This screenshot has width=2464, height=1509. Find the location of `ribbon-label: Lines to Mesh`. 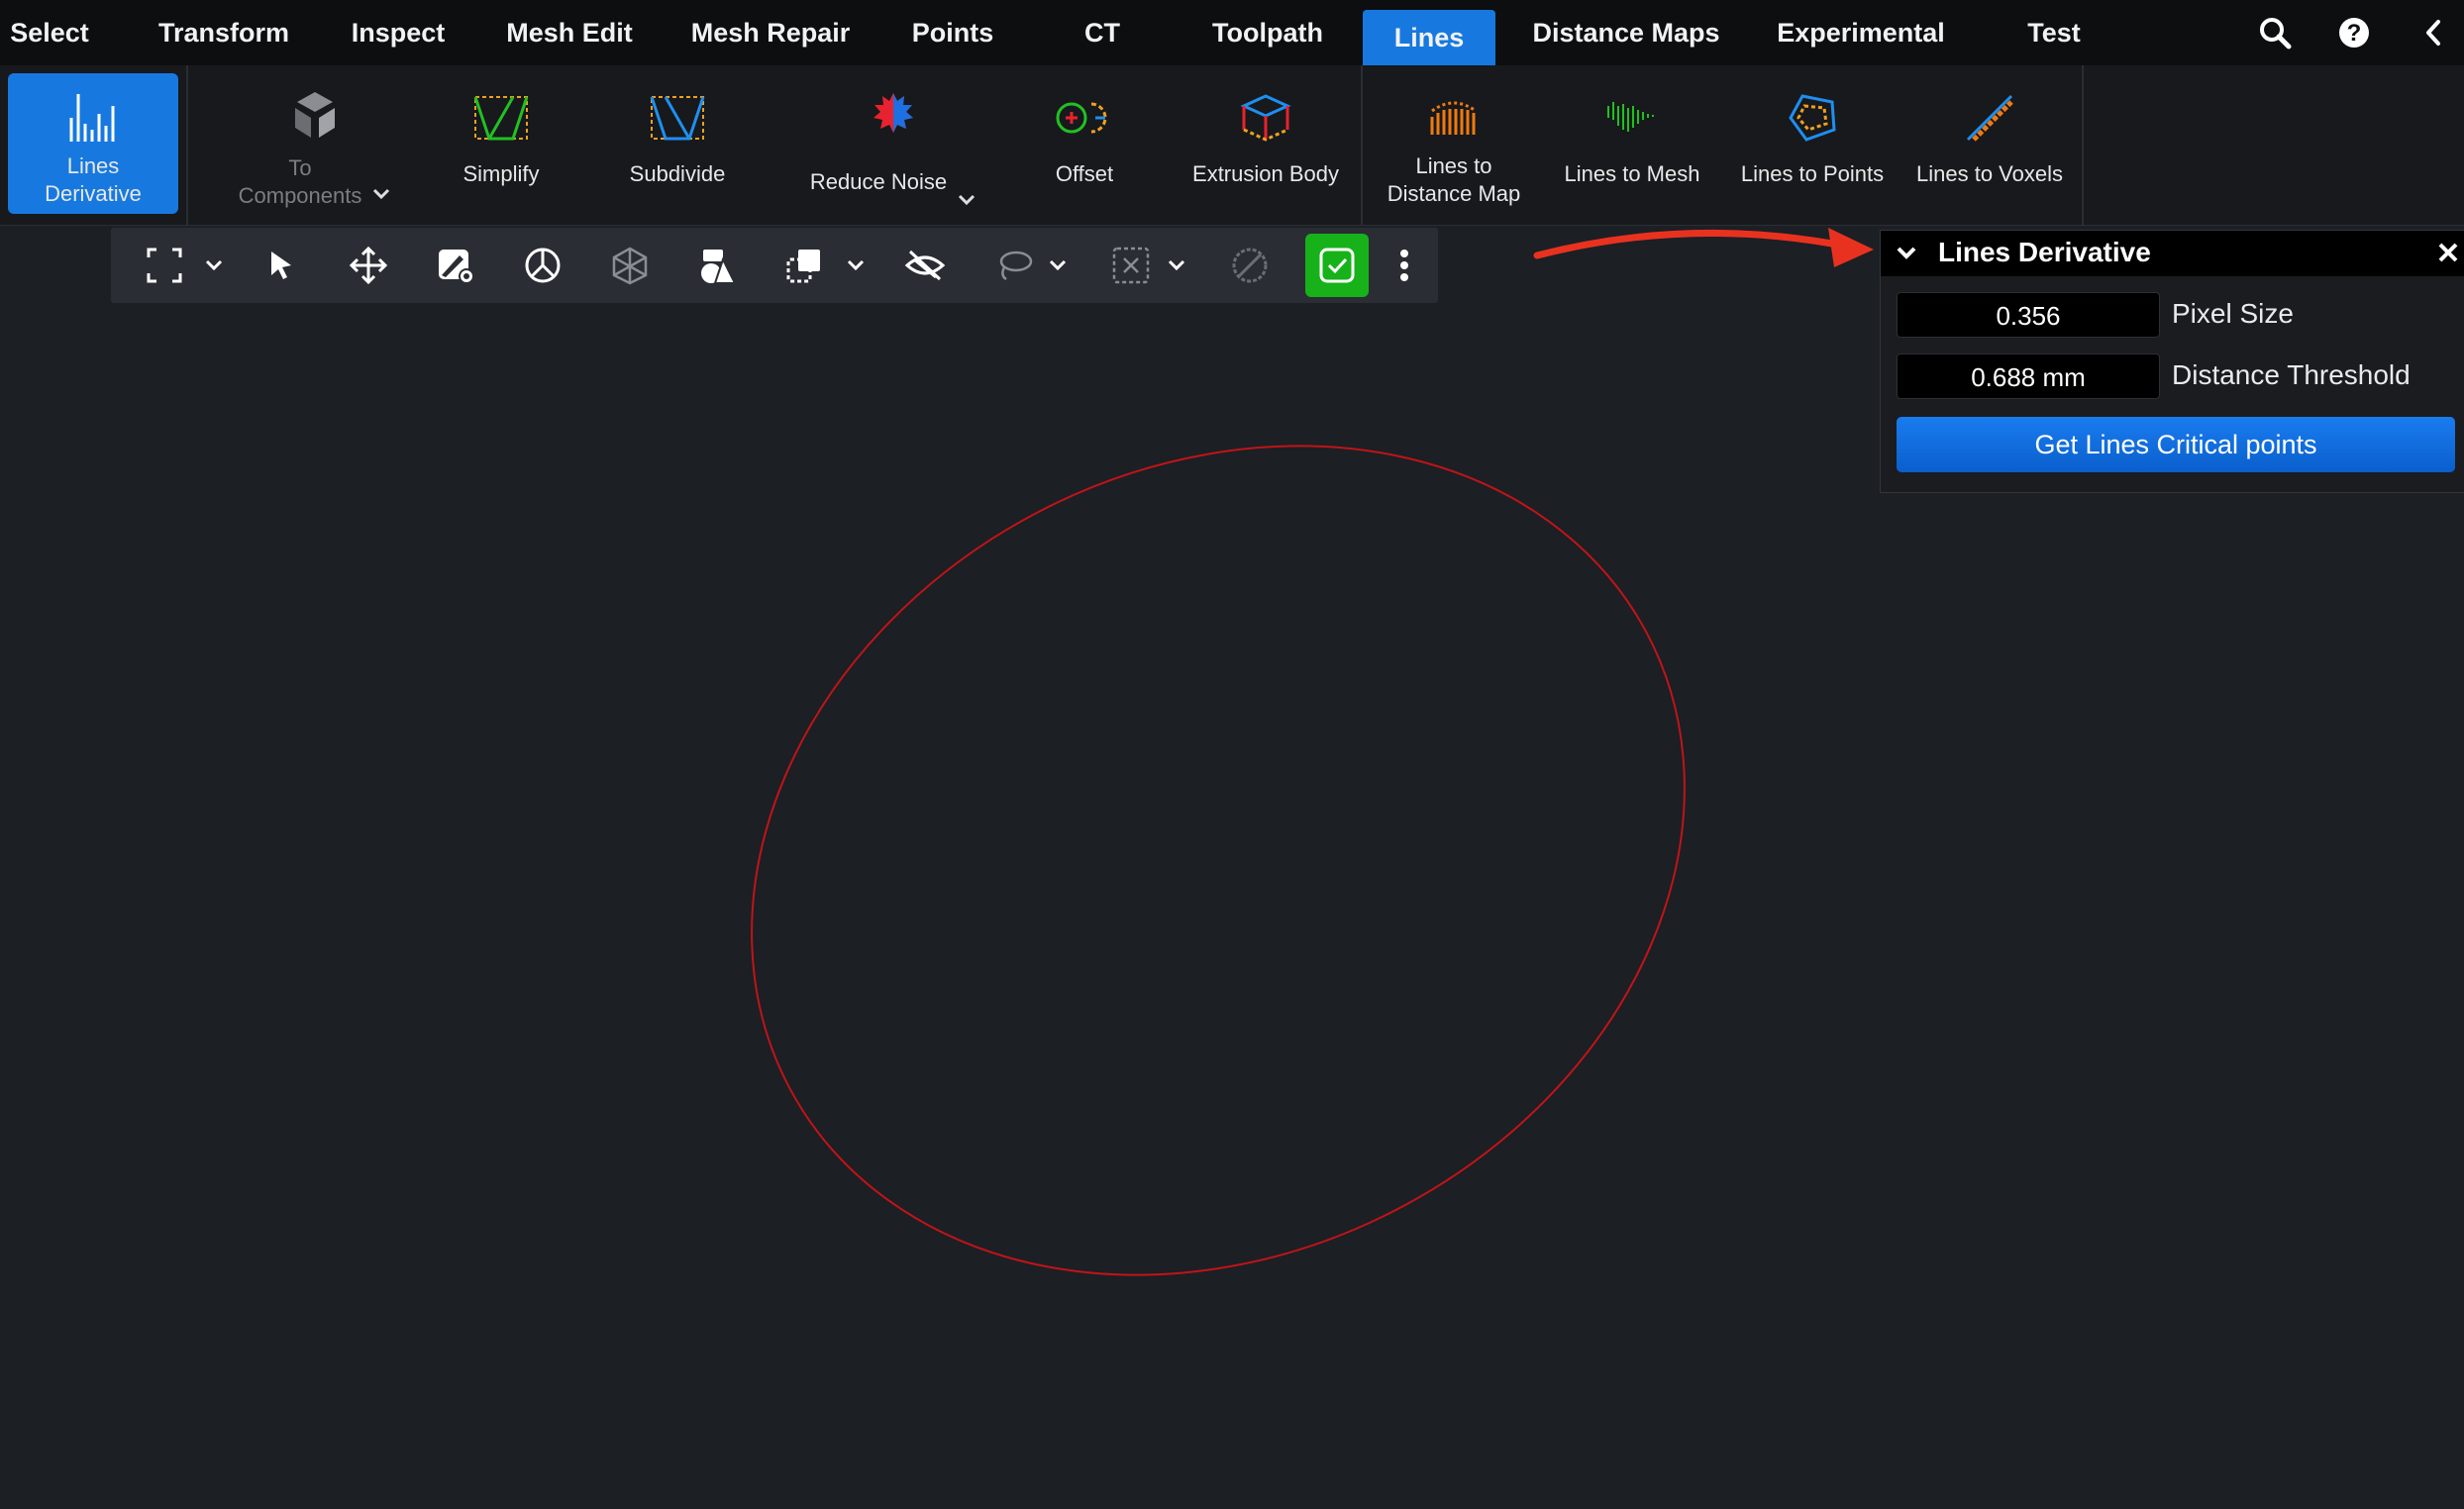

ribbon-label: Lines to Mesh is located at coordinates (1632, 174).